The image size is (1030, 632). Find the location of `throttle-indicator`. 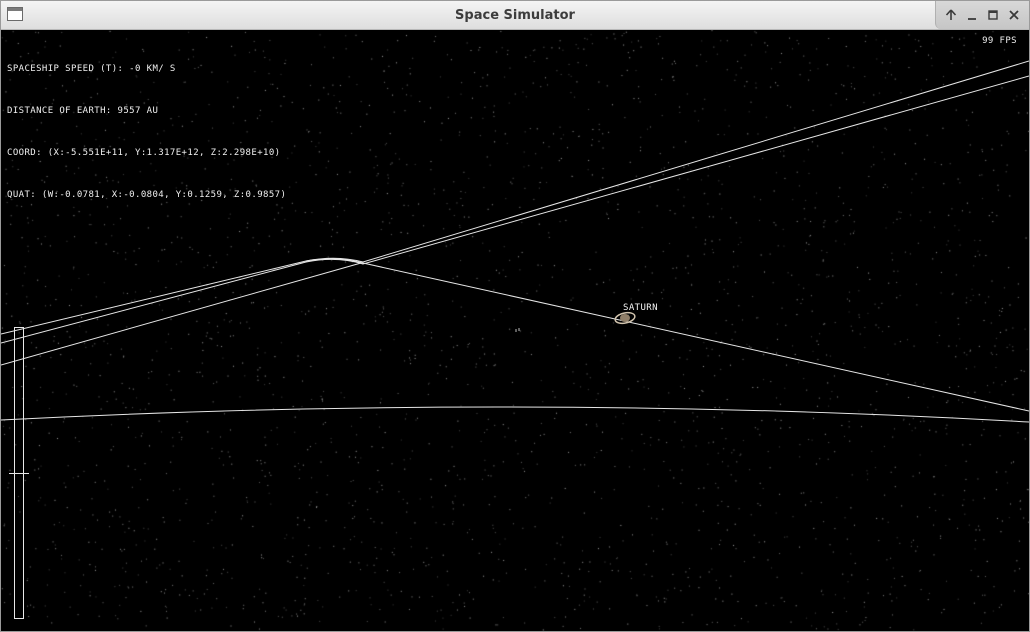

throttle-indicator is located at coordinates (19, 473).